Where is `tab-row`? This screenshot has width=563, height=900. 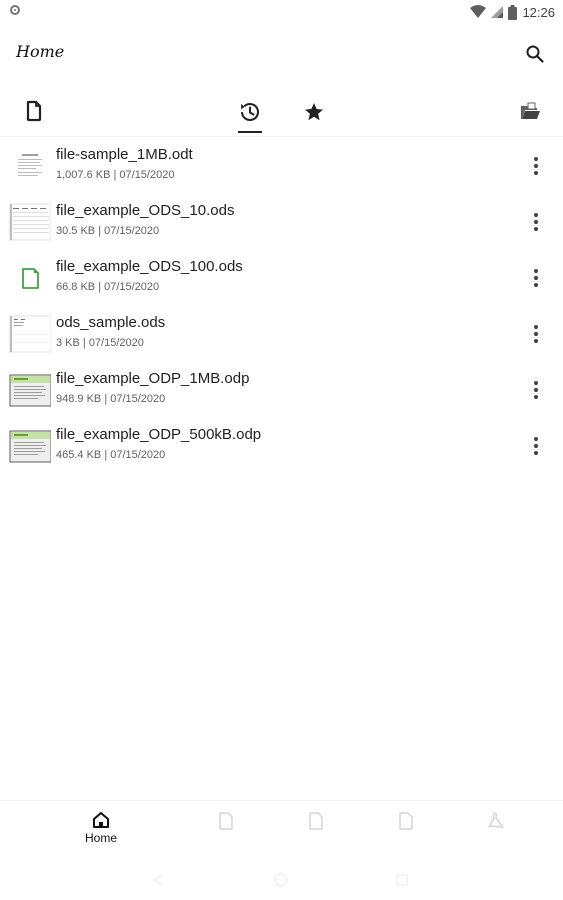
tab-row is located at coordinates (281, 113).